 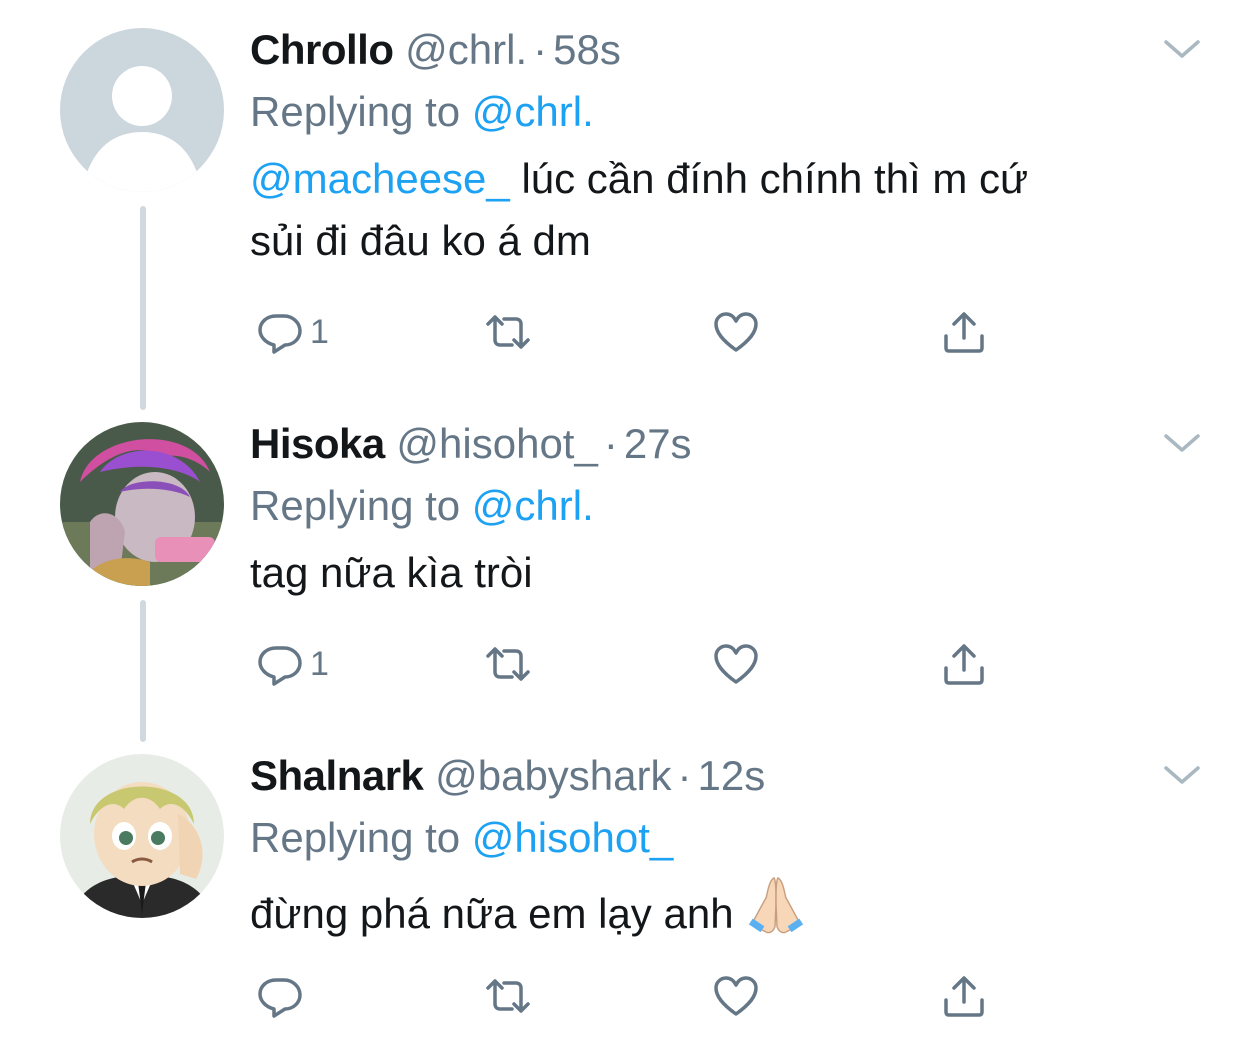 I want to click on tweet-header: Hisoka @hisohot_ · 27s, so click(x=471, y=444).